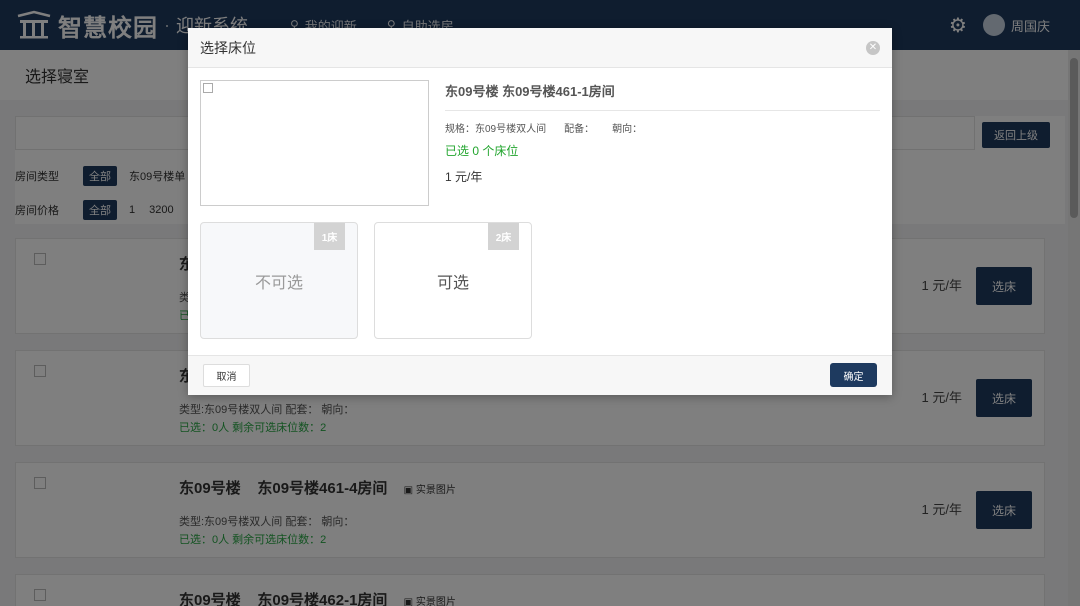  Describe the element at coordinates (540, 48) in the screenshot. I see `dialog-header: 选择床位 ✕` at that location.